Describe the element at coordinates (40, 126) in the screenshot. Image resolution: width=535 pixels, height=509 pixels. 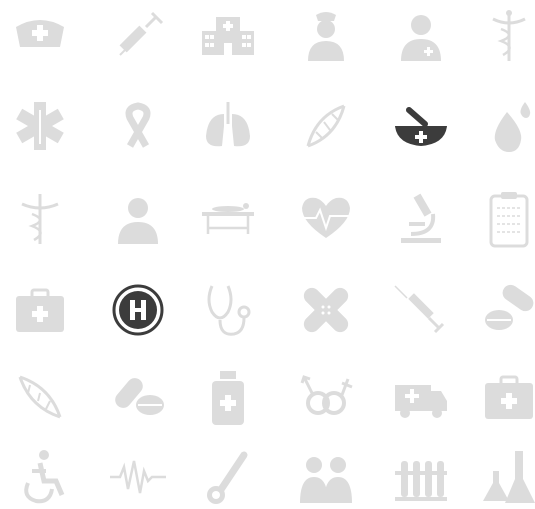
I see `star-of-life-icon` at that location.